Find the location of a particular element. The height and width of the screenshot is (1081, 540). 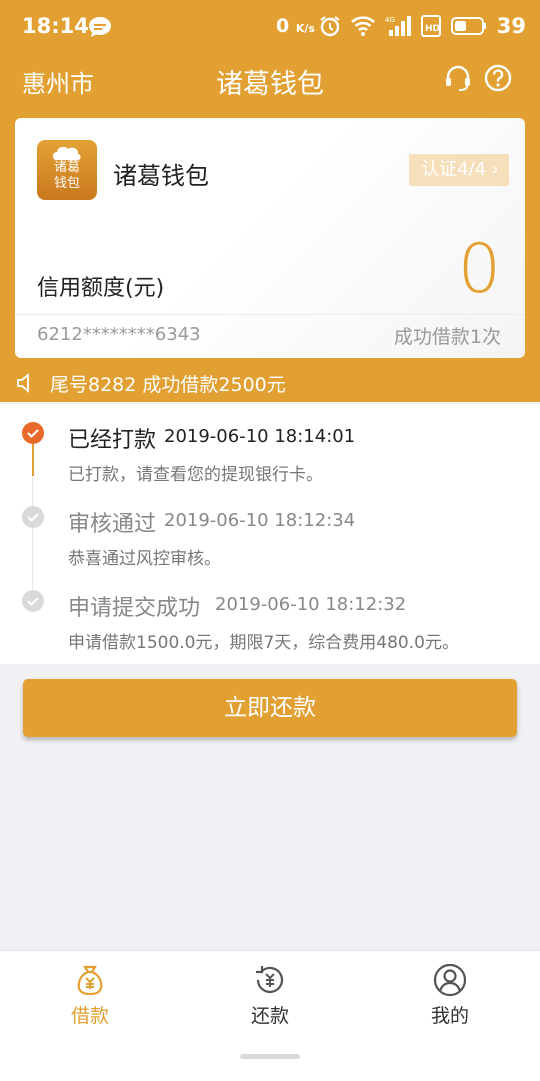

timeline-connector is located at coordinates (32, 536).